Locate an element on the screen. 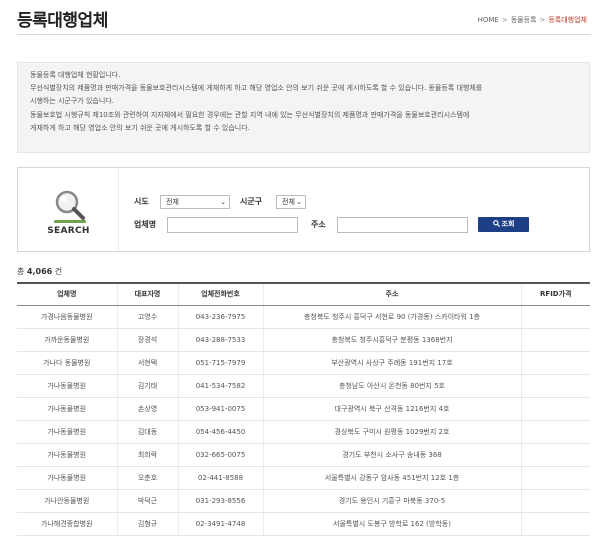 This screenshot has width=600, height=539. sigungu-select: 전체 ⌄ is located at coordinates (291, 202).